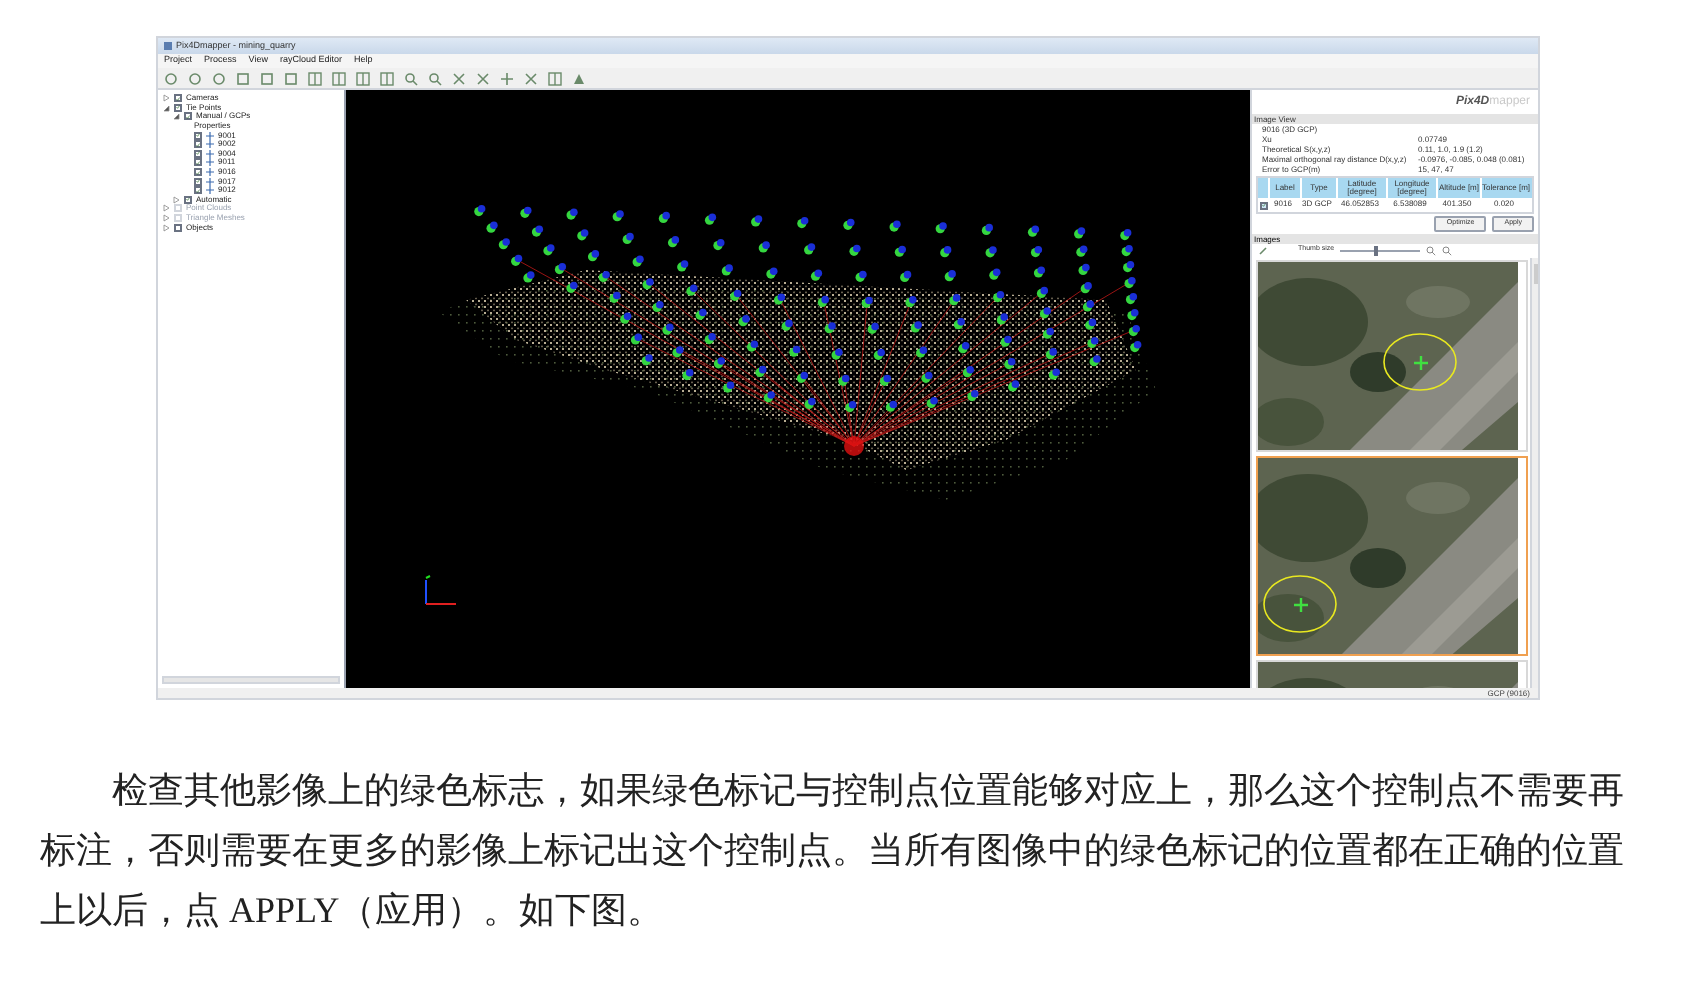 This screenshot has height=990, width=1690. What do you see at coordinates (507, 78) in the screenshot?
I see `move-icon` at bounding box center [507, 78].